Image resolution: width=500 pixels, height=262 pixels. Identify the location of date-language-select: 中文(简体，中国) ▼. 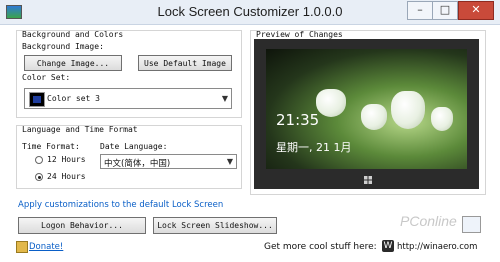
(168, 161).